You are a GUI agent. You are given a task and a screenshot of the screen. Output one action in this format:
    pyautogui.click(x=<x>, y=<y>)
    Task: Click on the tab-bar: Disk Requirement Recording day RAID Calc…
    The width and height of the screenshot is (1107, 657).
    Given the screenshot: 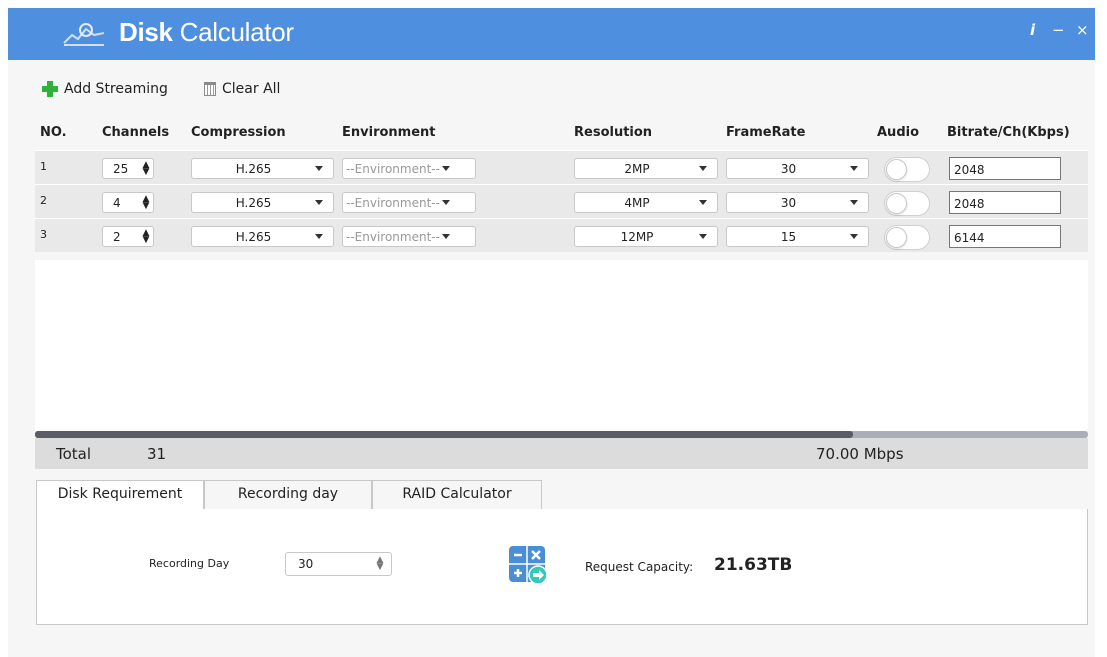 What is the action you would take?
    pyautogui.click(x=562, y=495)
    